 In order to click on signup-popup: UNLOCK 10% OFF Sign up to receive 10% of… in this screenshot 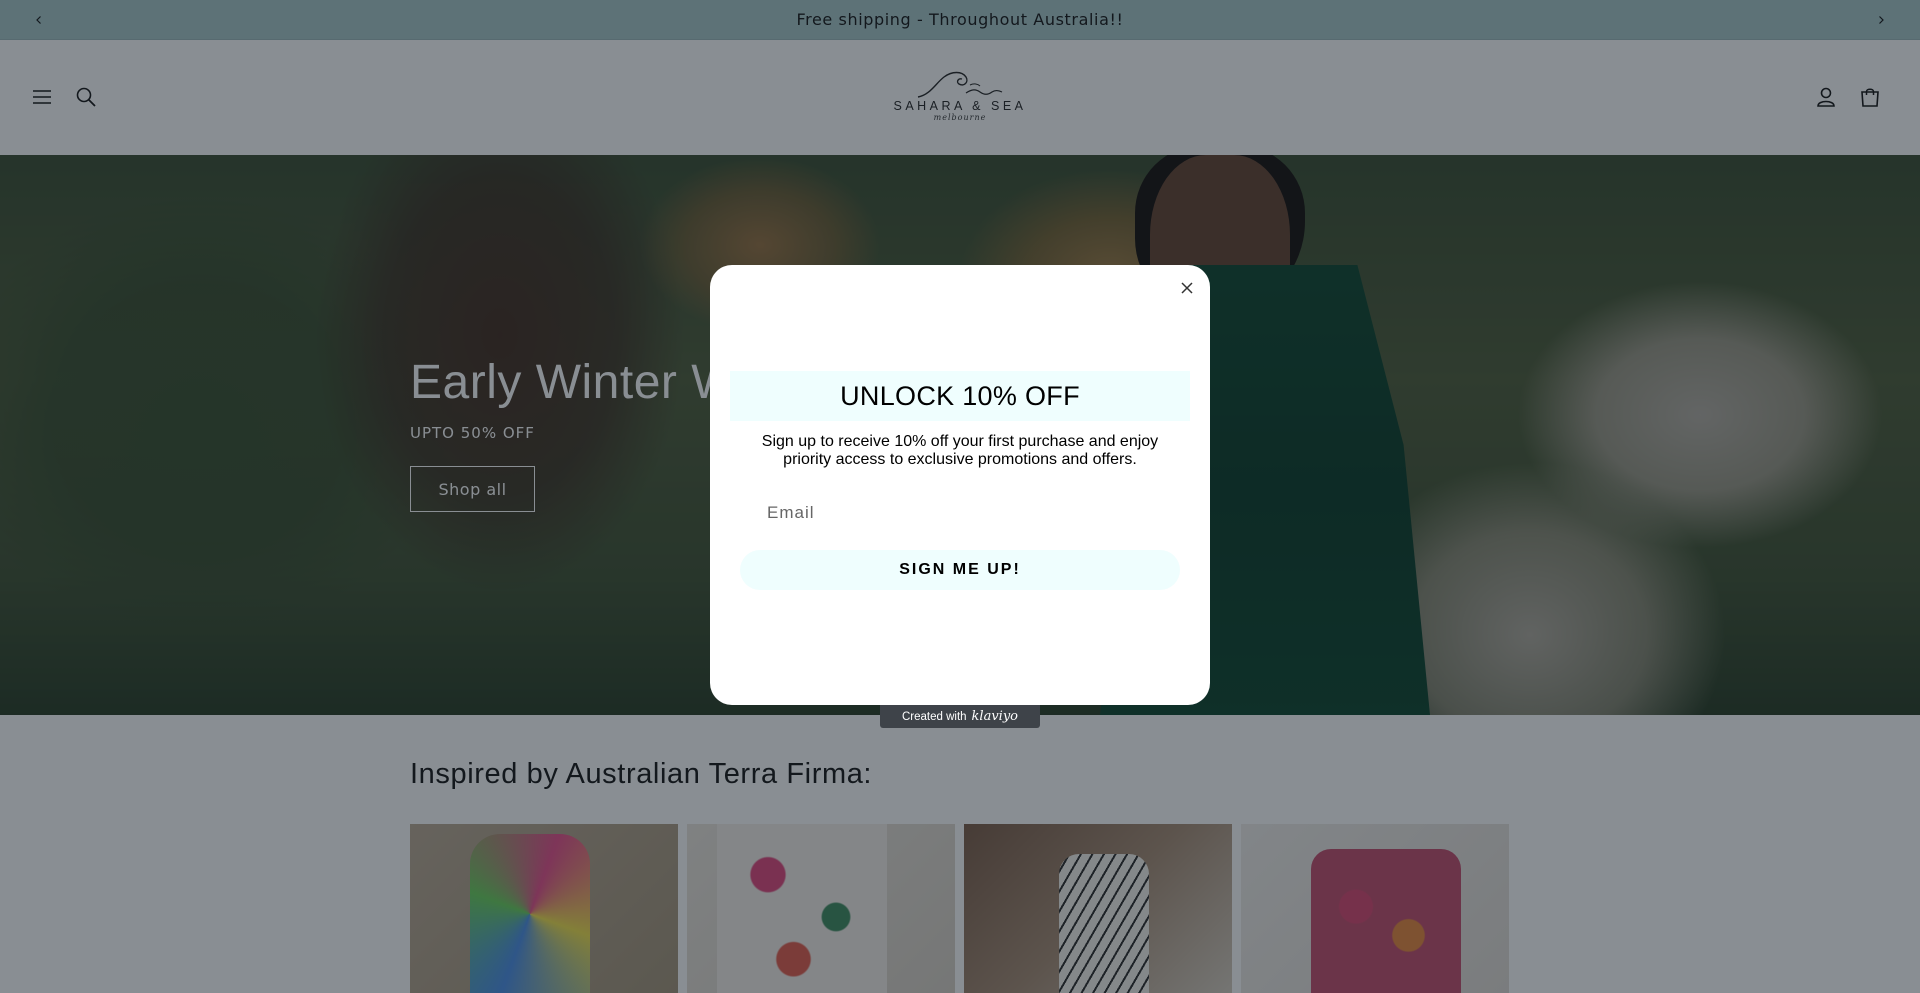, I will do `click(960, 485)`.